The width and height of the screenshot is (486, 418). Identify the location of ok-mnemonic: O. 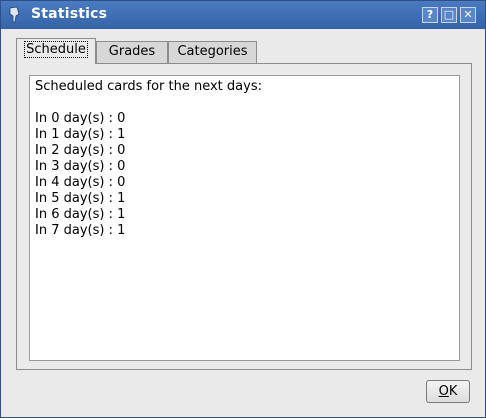
(443, 391).